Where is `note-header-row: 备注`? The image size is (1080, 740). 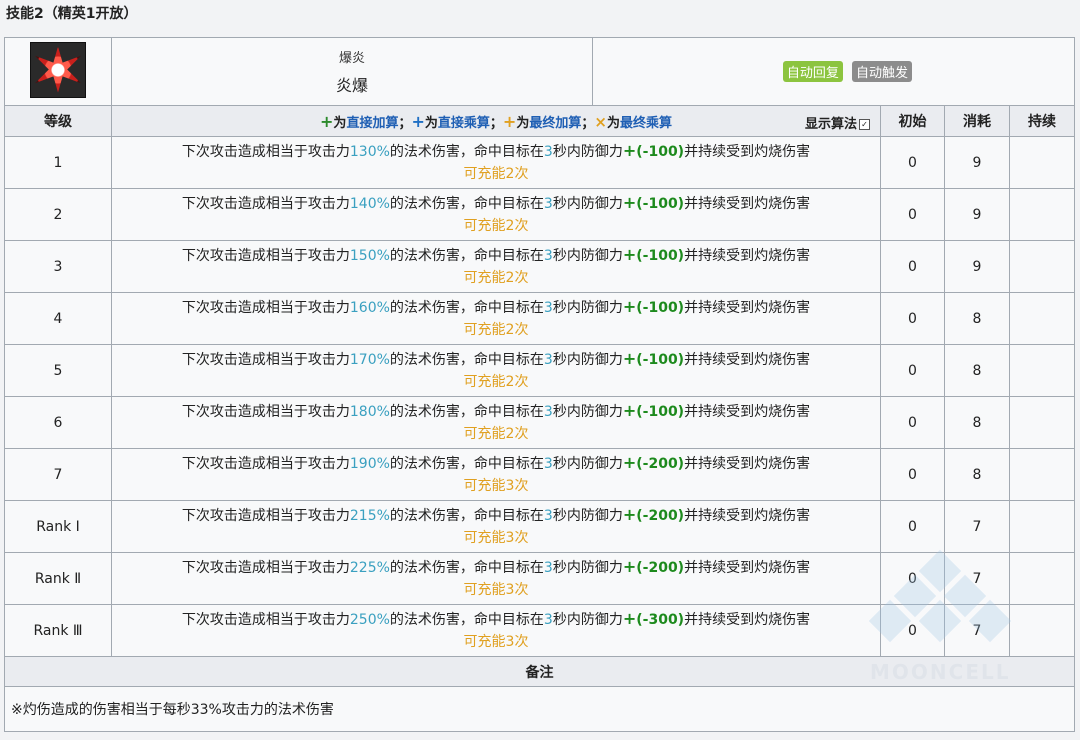 note-header-row: 备注 is located at coordinates (539, 671).